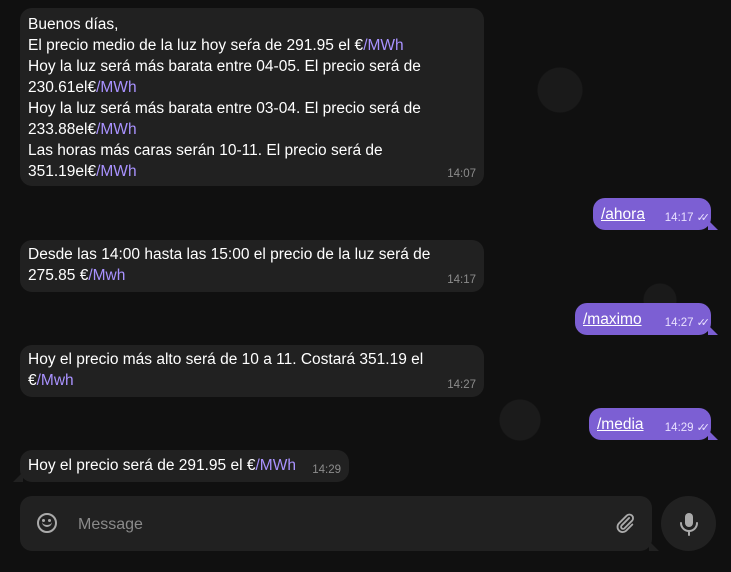 This screenshot has width=731, height=572. Describe the element at coordinates (326, 470) in the screenshot. I see `message-time: 14:29` at that location.